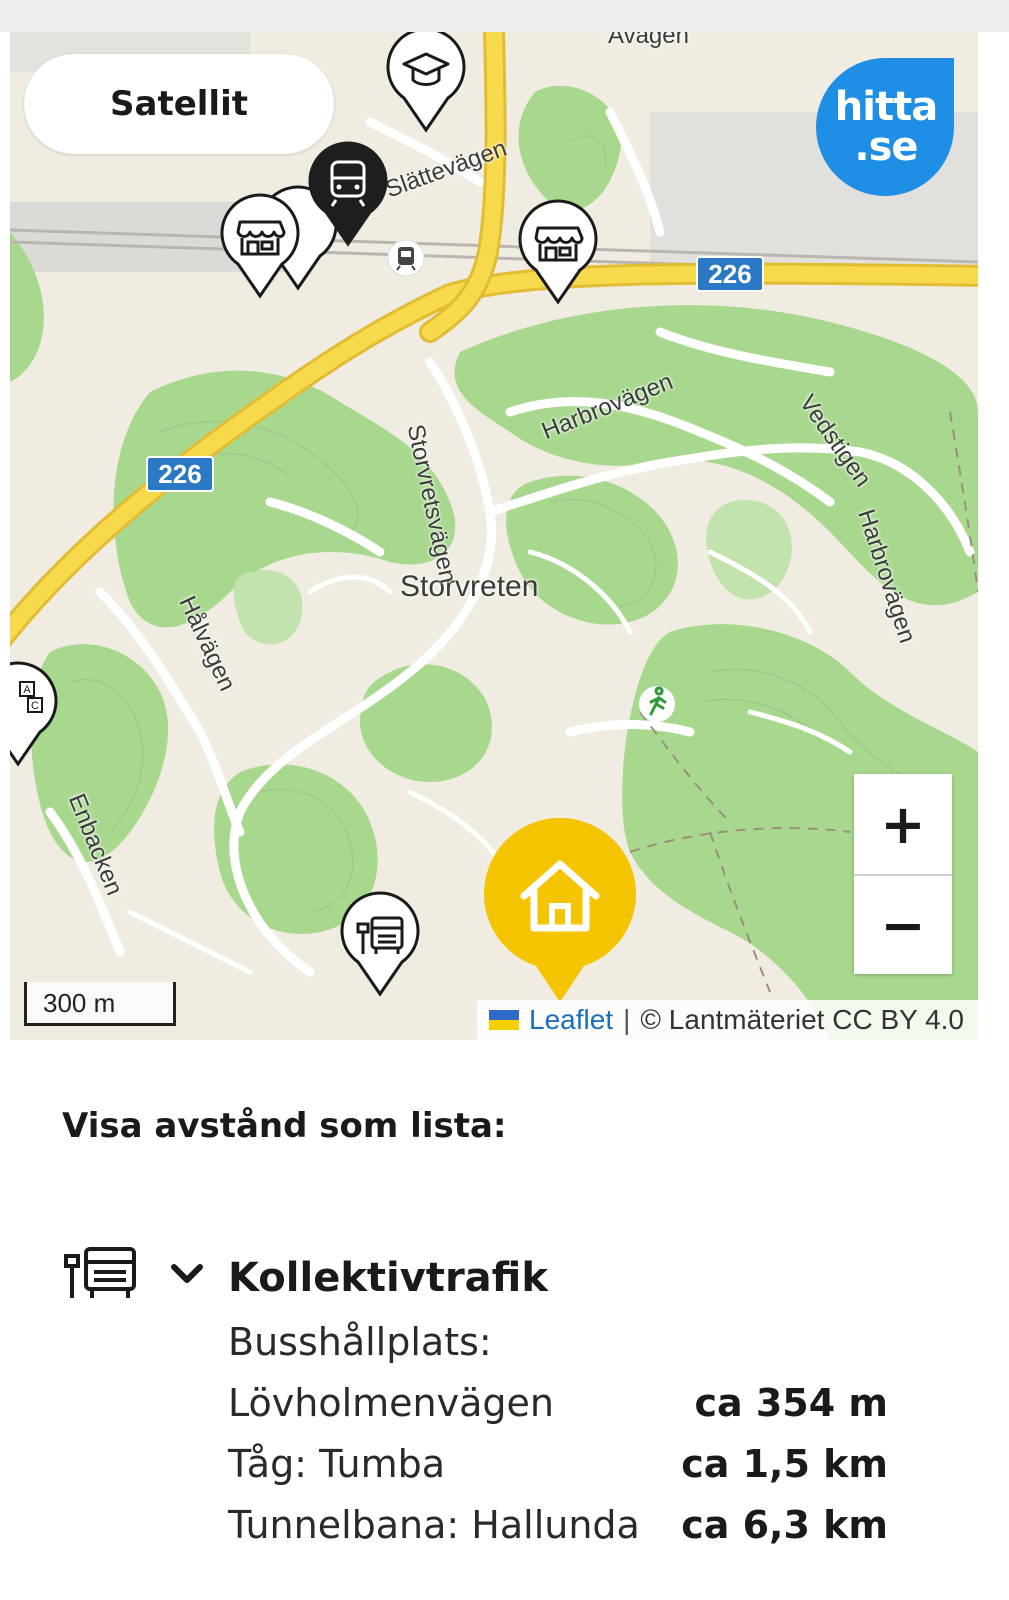  Describe the element at coordinates (791, 1403) in the screenshot. I see `list-item-distance: ca 354 m` at that location.